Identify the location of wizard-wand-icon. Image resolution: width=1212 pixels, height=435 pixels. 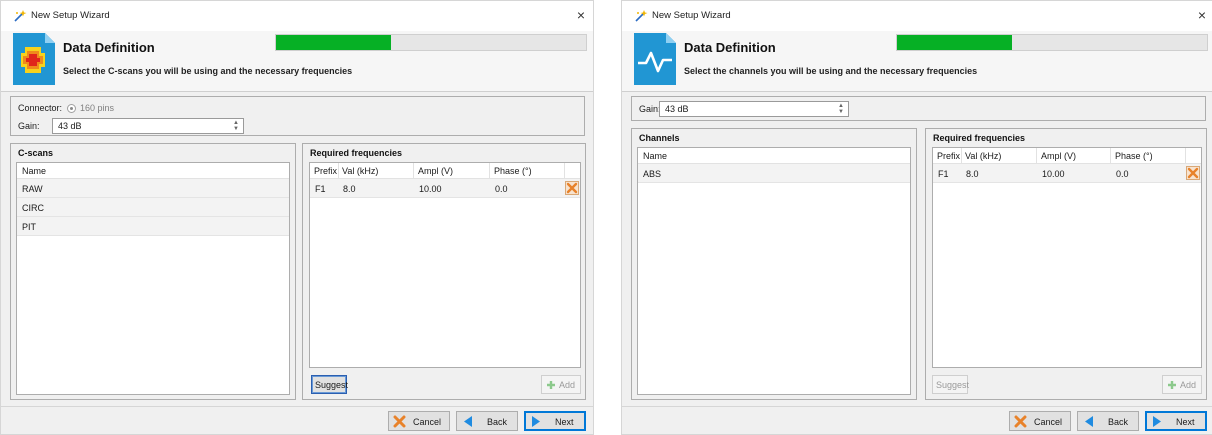
(20, 16).